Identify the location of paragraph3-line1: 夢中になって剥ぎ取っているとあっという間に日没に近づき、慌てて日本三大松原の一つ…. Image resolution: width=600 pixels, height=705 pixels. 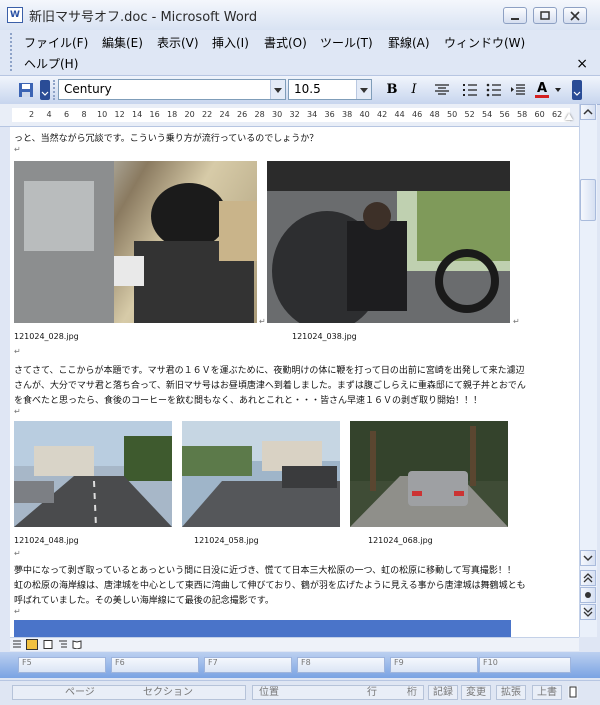
(265, 571).